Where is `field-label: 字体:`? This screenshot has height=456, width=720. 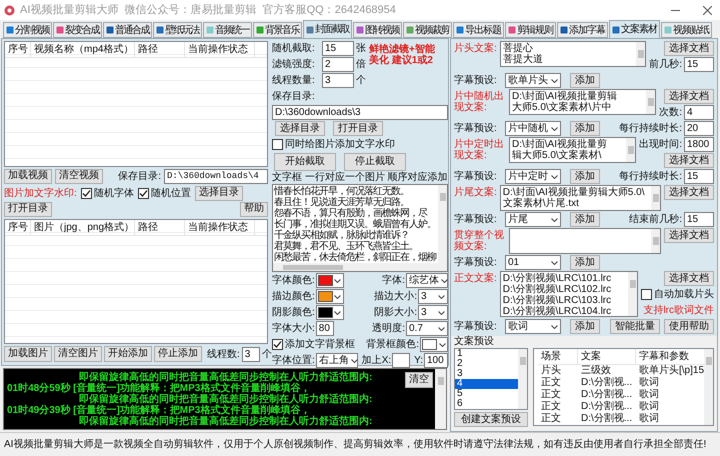
field-label: 字体: is located at coordinates (393, 281).